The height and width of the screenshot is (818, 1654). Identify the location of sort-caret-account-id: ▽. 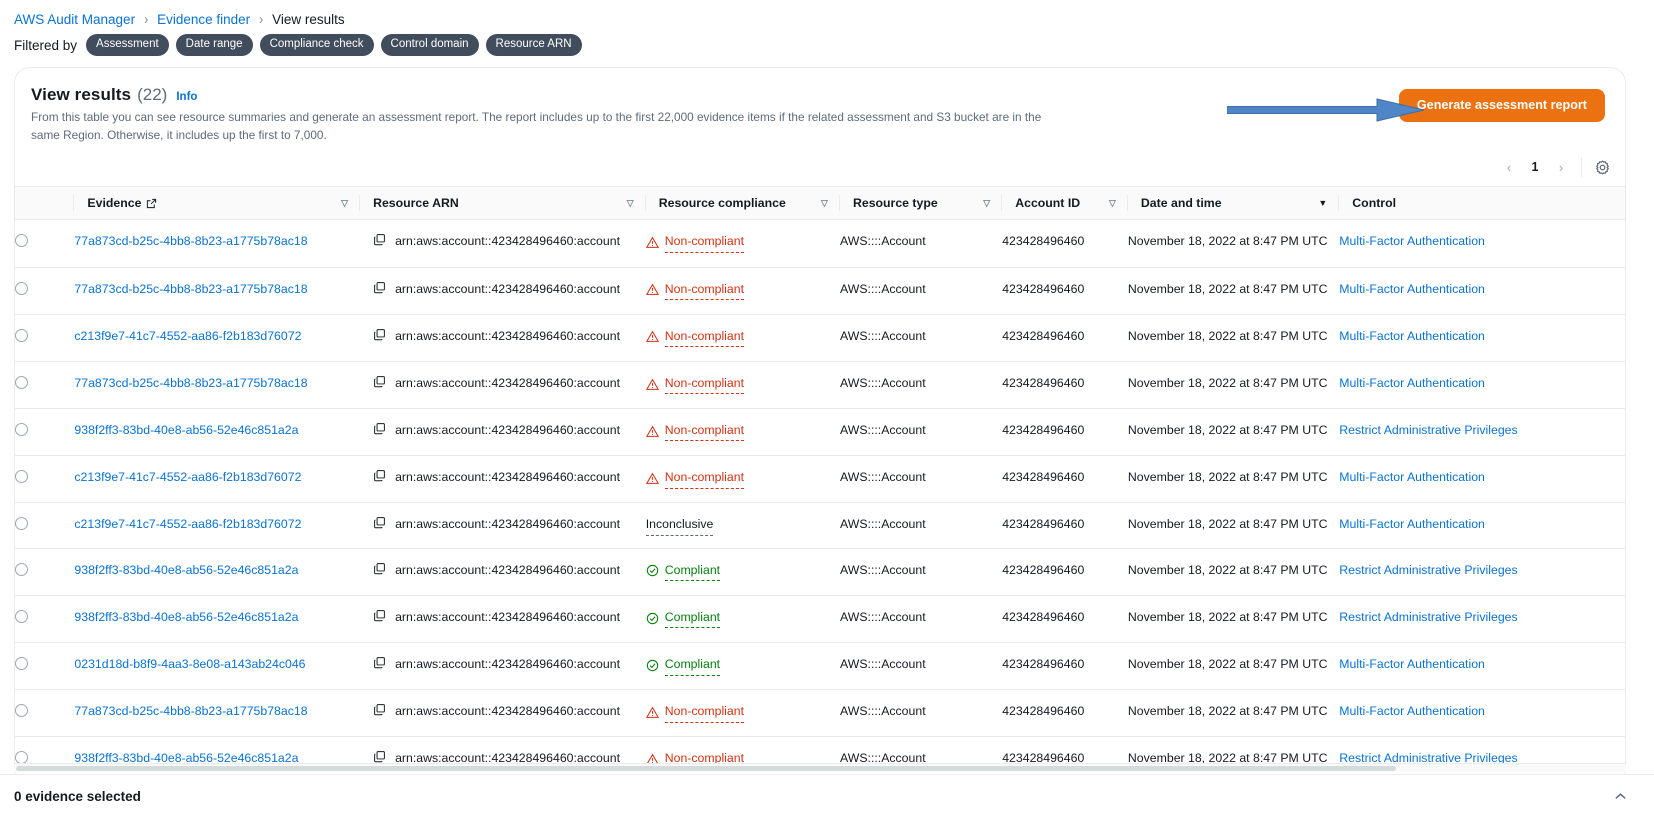
(1115, 203).